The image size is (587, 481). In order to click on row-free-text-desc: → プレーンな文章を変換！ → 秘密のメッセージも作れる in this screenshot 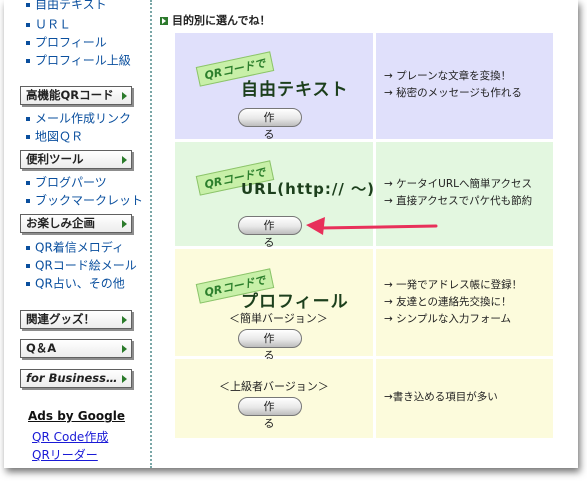, I will do `click(464, 86)`.